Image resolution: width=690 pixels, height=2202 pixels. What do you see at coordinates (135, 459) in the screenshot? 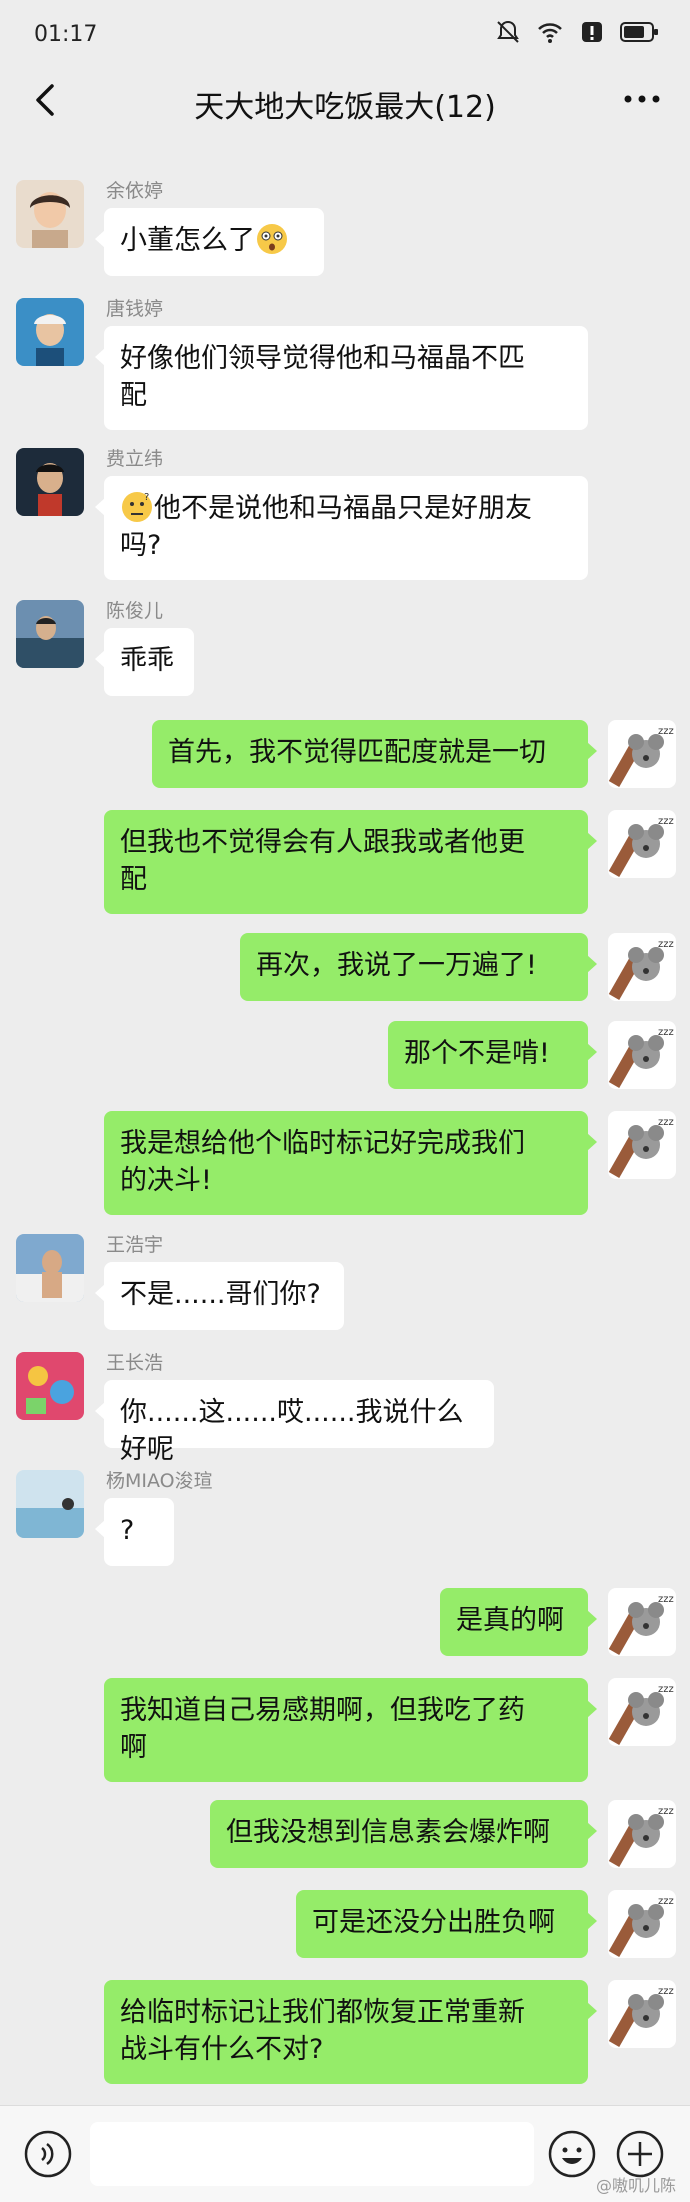
I see `sender-name: 费立纬` at bounding box center [135, 459].